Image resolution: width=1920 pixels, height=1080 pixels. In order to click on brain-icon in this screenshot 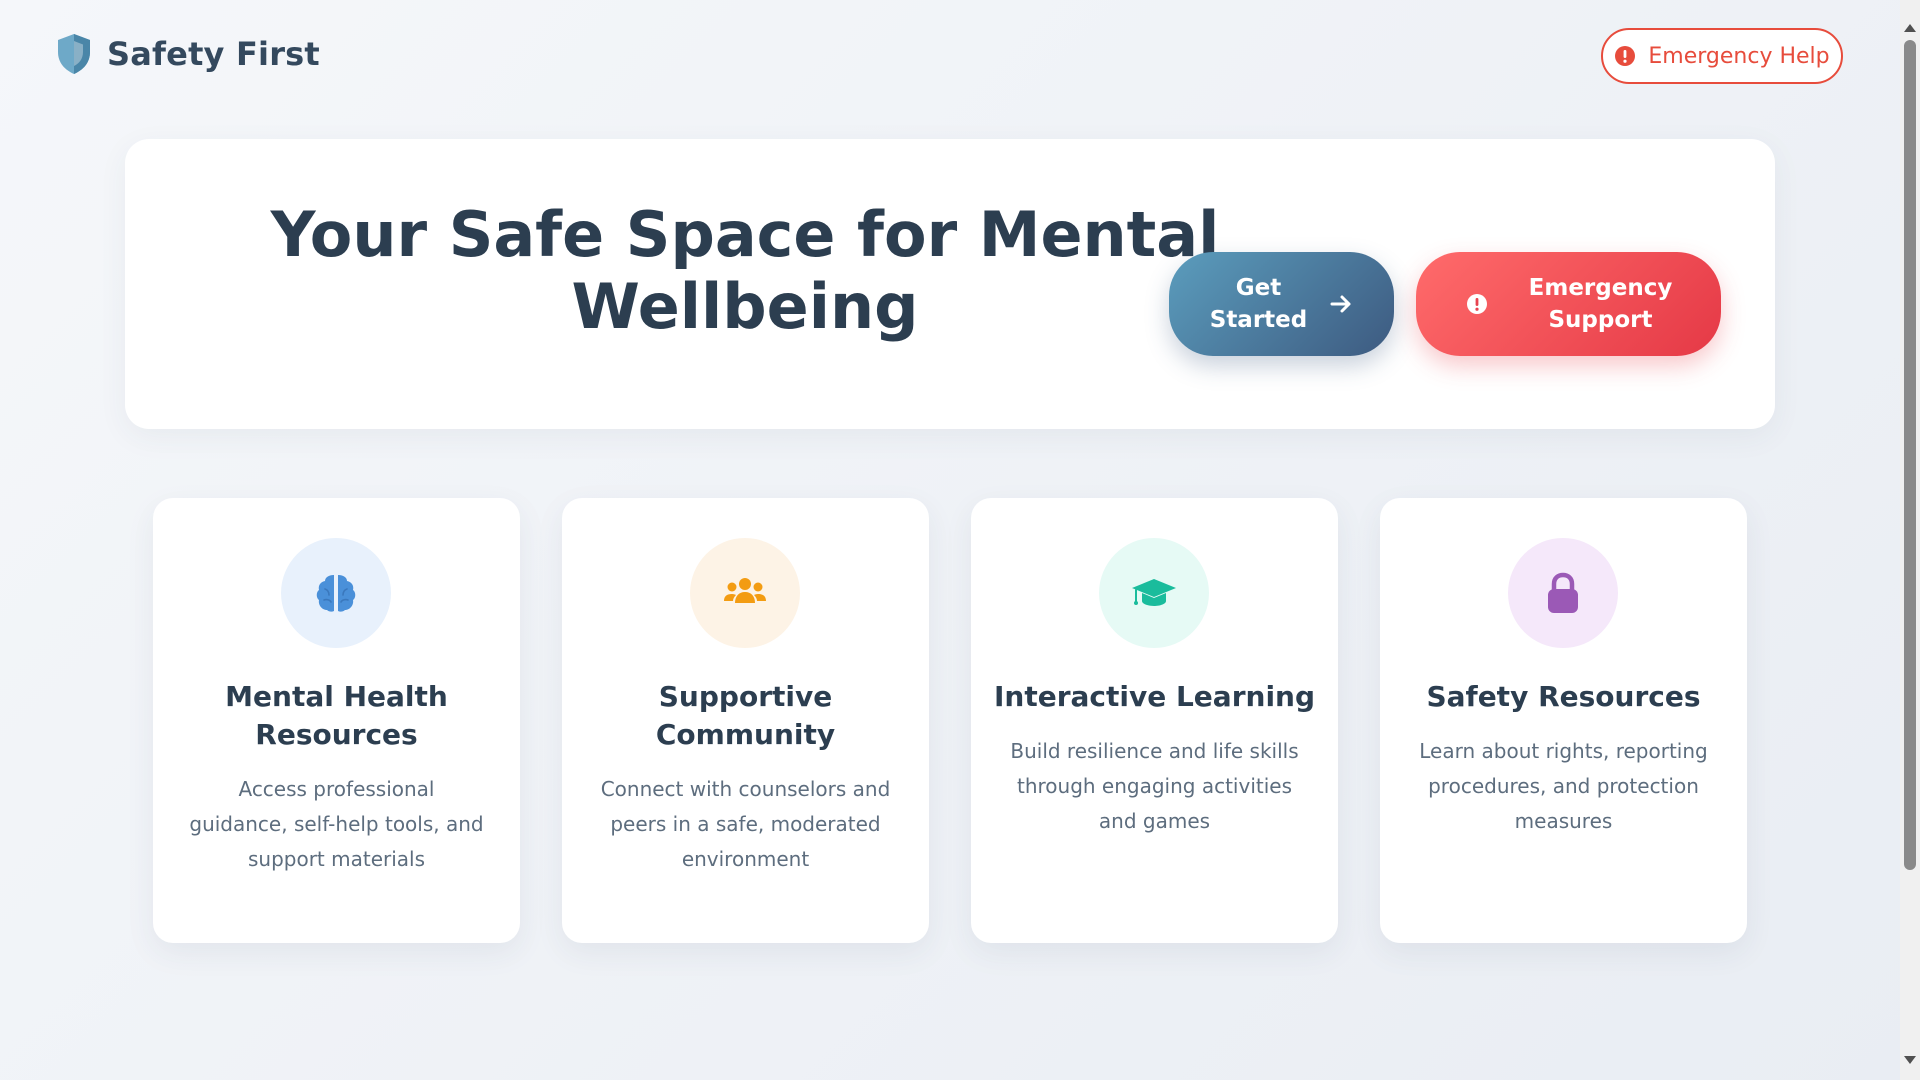, I will do `click(336, 593)`.